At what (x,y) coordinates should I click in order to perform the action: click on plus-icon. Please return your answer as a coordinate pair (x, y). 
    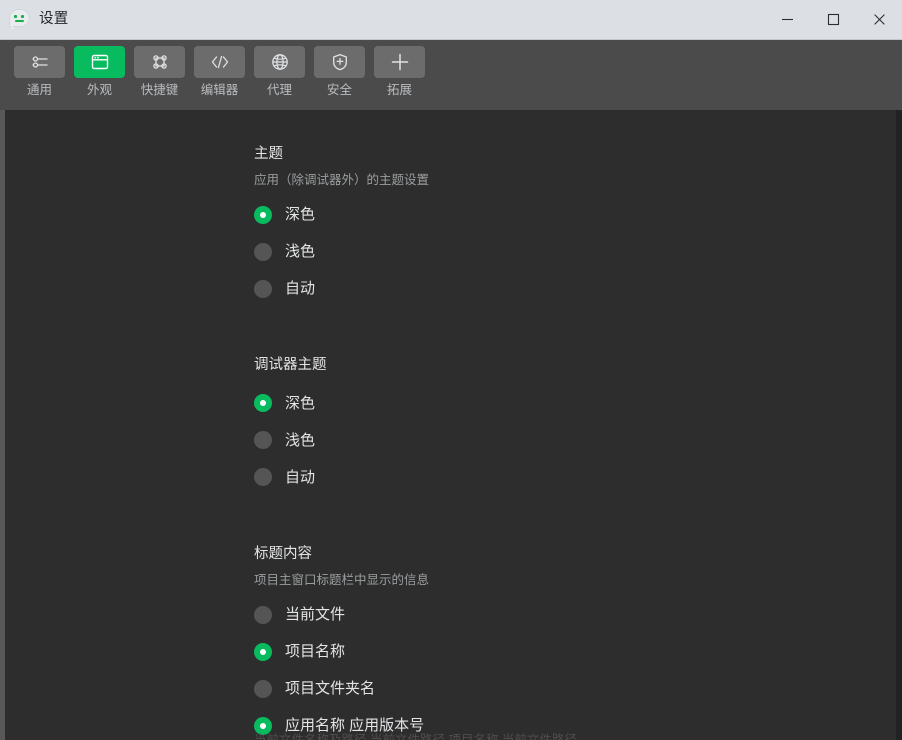
    Looking at the image, I should click on (399, 62).